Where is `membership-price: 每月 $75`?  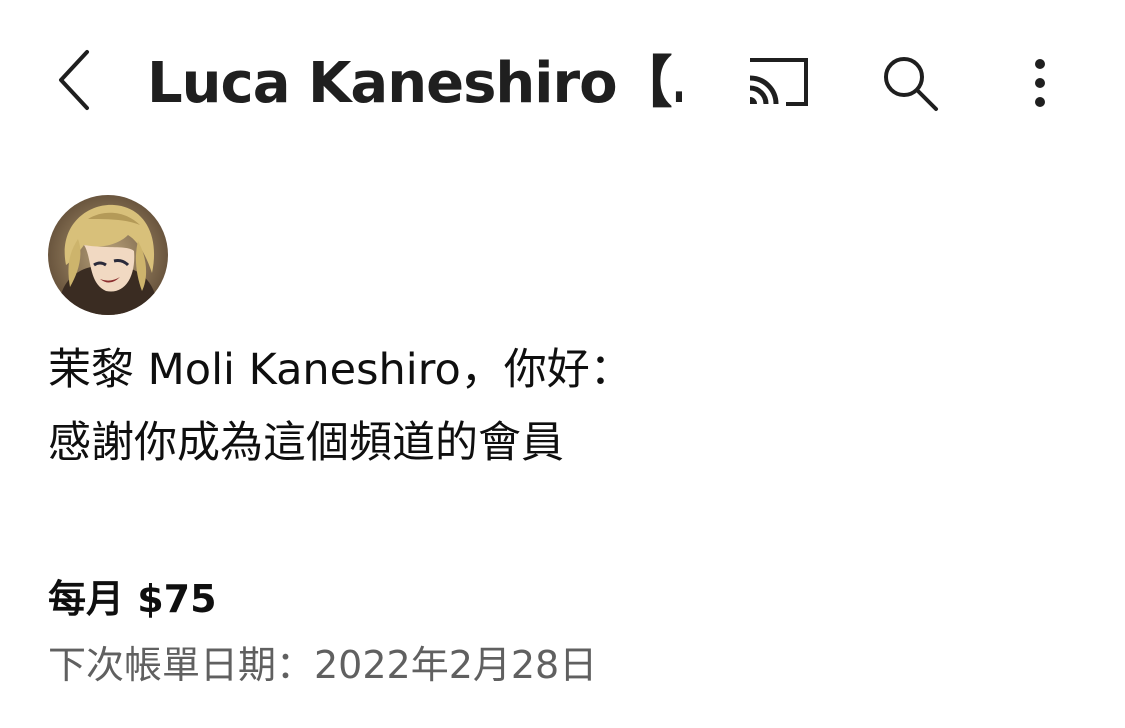 membership-price: 每月 $75 is located at coordinates (132, 599).